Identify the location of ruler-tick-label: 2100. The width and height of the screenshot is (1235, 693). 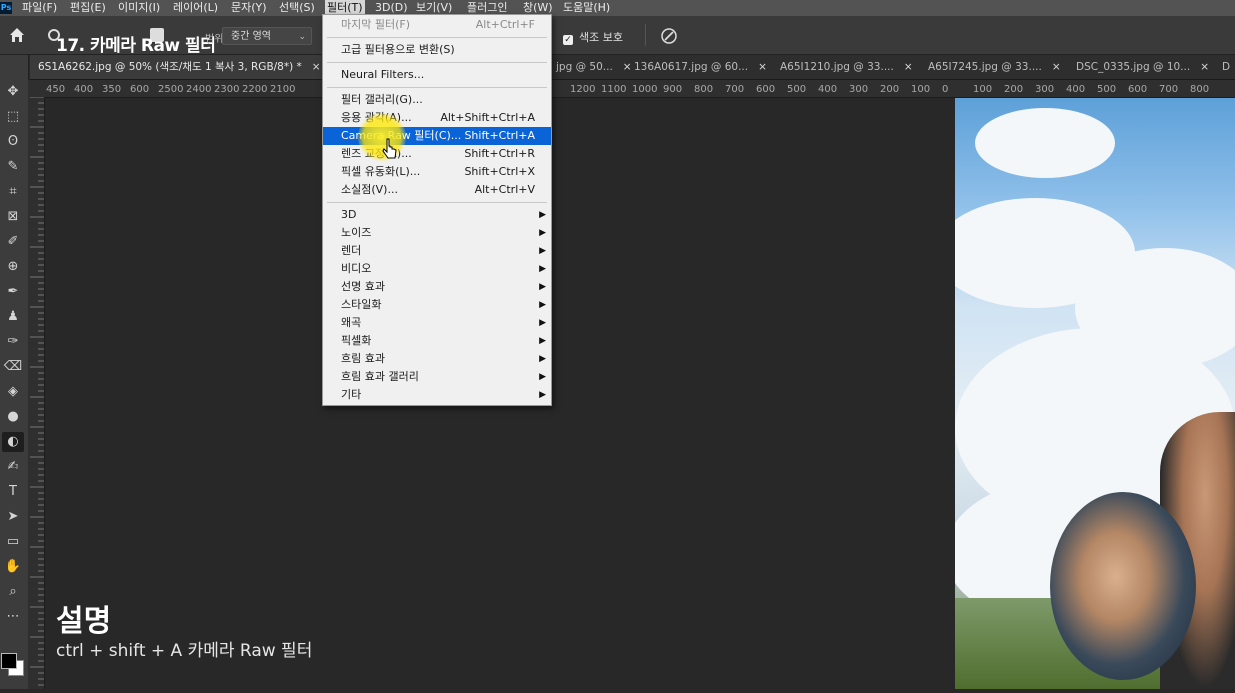
(283, 89).